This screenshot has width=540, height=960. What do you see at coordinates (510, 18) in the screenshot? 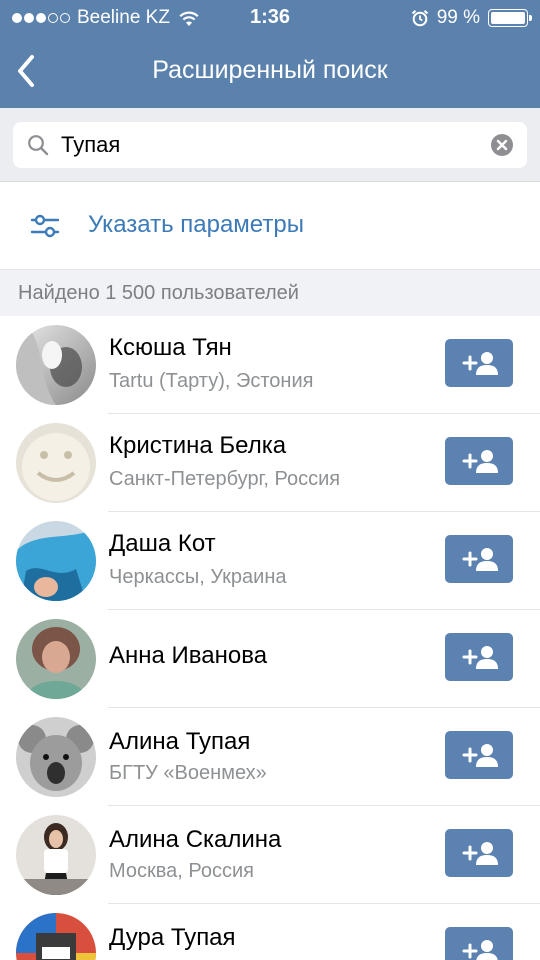
I see `battery-icon` at bounding box center [510, 18].